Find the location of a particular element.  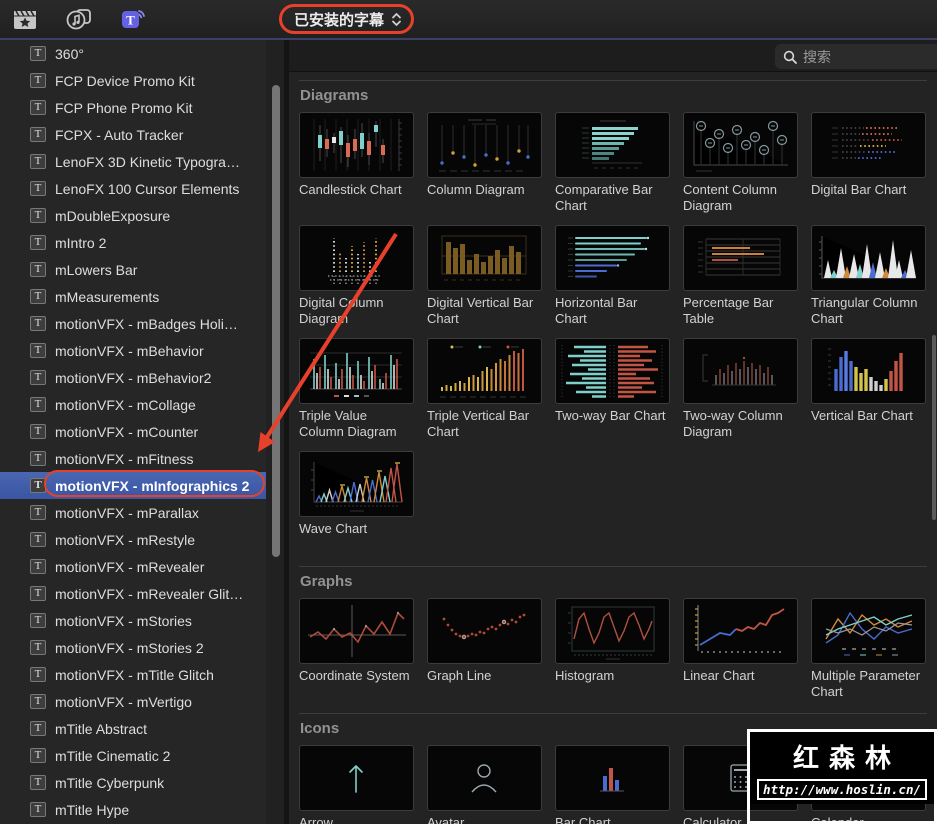

search-field is located at coordinates (856, 56).